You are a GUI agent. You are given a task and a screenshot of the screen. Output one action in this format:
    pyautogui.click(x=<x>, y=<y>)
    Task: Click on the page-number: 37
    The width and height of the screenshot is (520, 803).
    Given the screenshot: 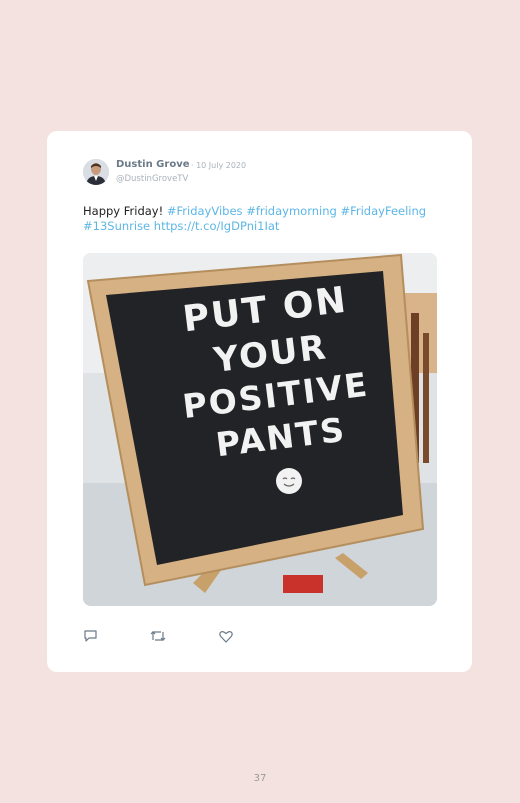 What is the action you would take?
    pyautogui.click(x=260, y=778)
    